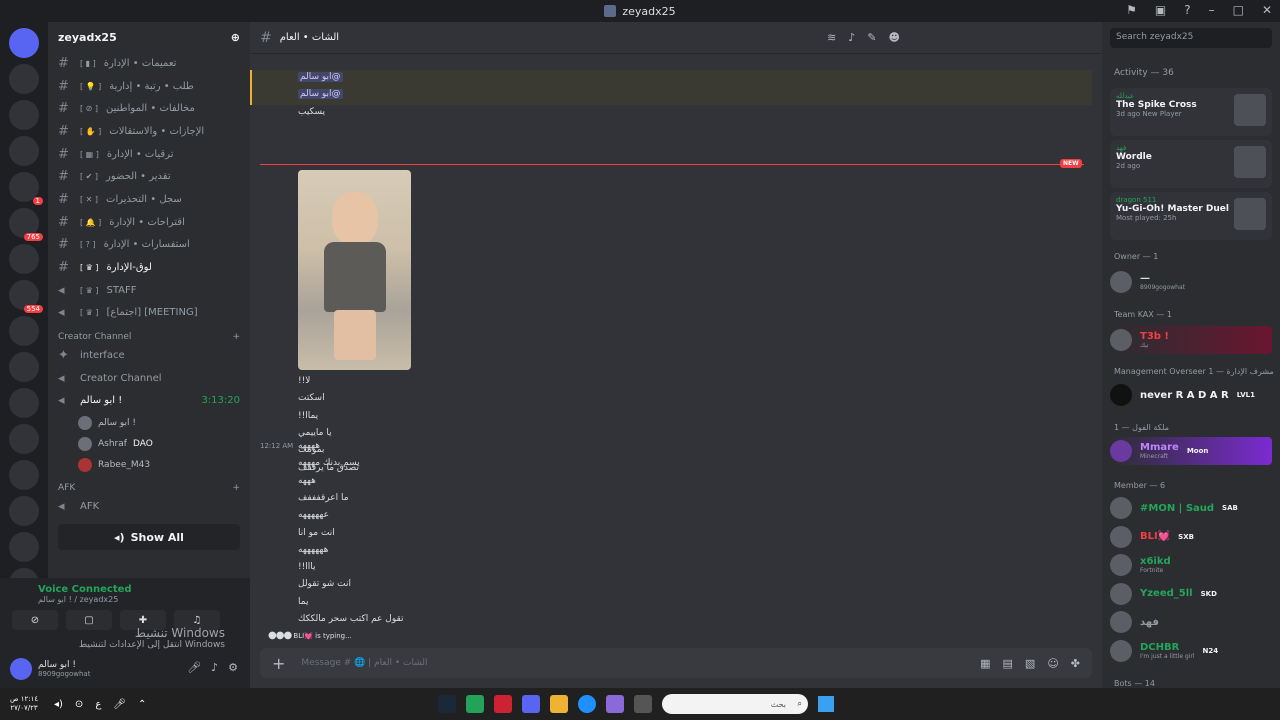 Image resolution: width=1280 pixels, height=720 pixels. What do you see at coordinates (149, 245) in the screenshot?
I see `sidebar-item-channel: # [ ? ] استفسارات • الإدارة` at bounding box center [149, 245].